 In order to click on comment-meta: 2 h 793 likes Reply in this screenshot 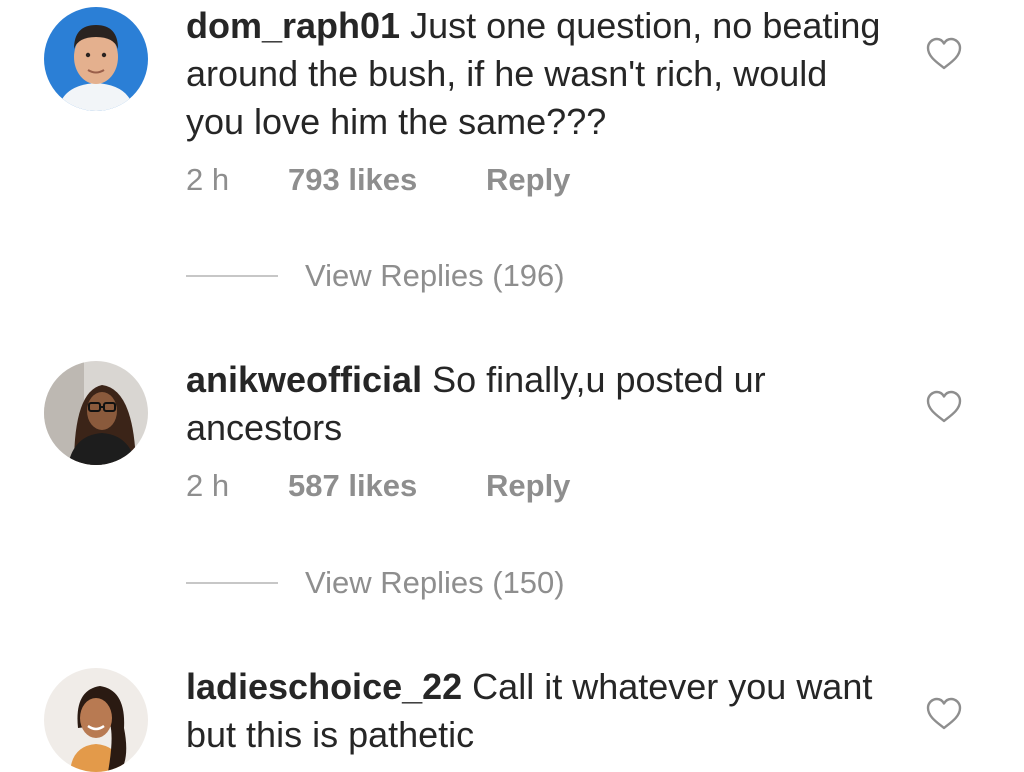, I will do `click(378, 180)`.